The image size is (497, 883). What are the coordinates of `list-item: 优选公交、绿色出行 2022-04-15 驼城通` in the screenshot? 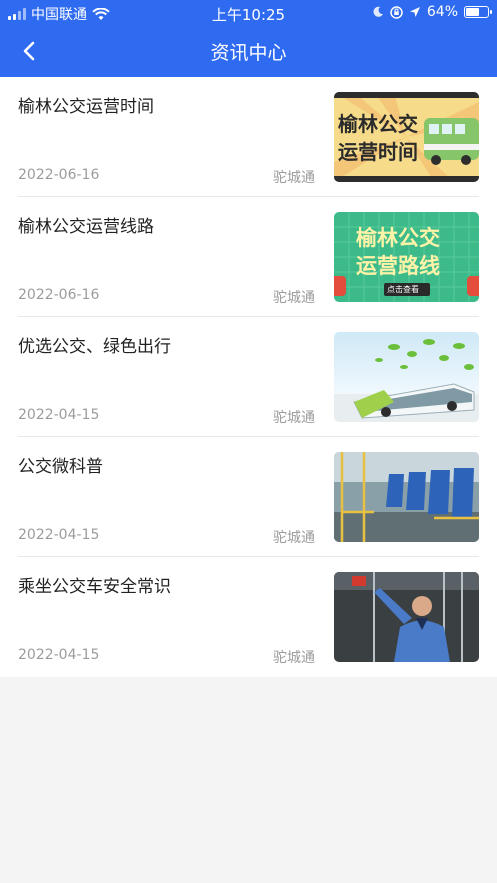 It's located at (248, 377).